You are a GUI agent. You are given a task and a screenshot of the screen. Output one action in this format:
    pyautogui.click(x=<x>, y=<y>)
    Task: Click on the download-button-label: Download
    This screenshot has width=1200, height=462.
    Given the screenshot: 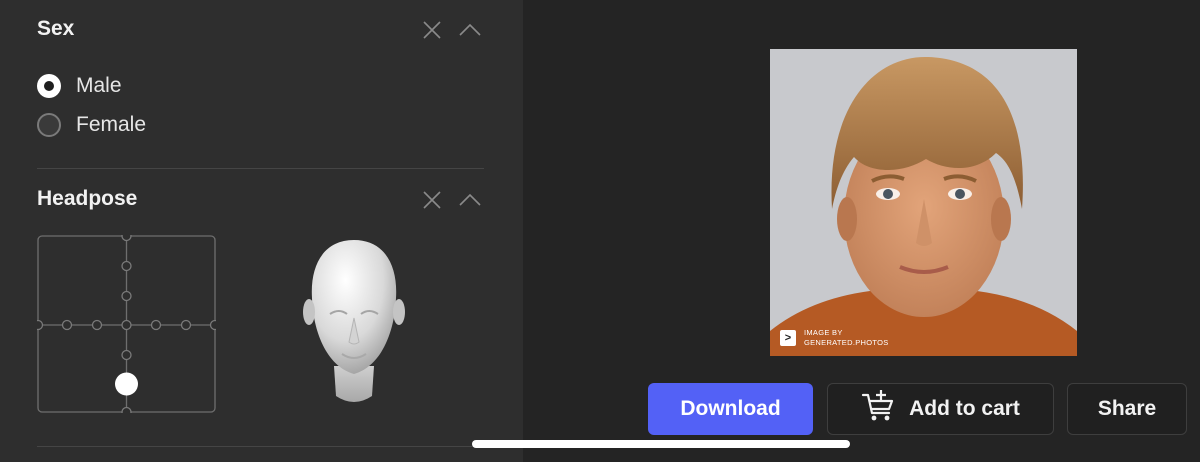 What is the action you would take?
    pyautogui.click(x=730, y=408)
    